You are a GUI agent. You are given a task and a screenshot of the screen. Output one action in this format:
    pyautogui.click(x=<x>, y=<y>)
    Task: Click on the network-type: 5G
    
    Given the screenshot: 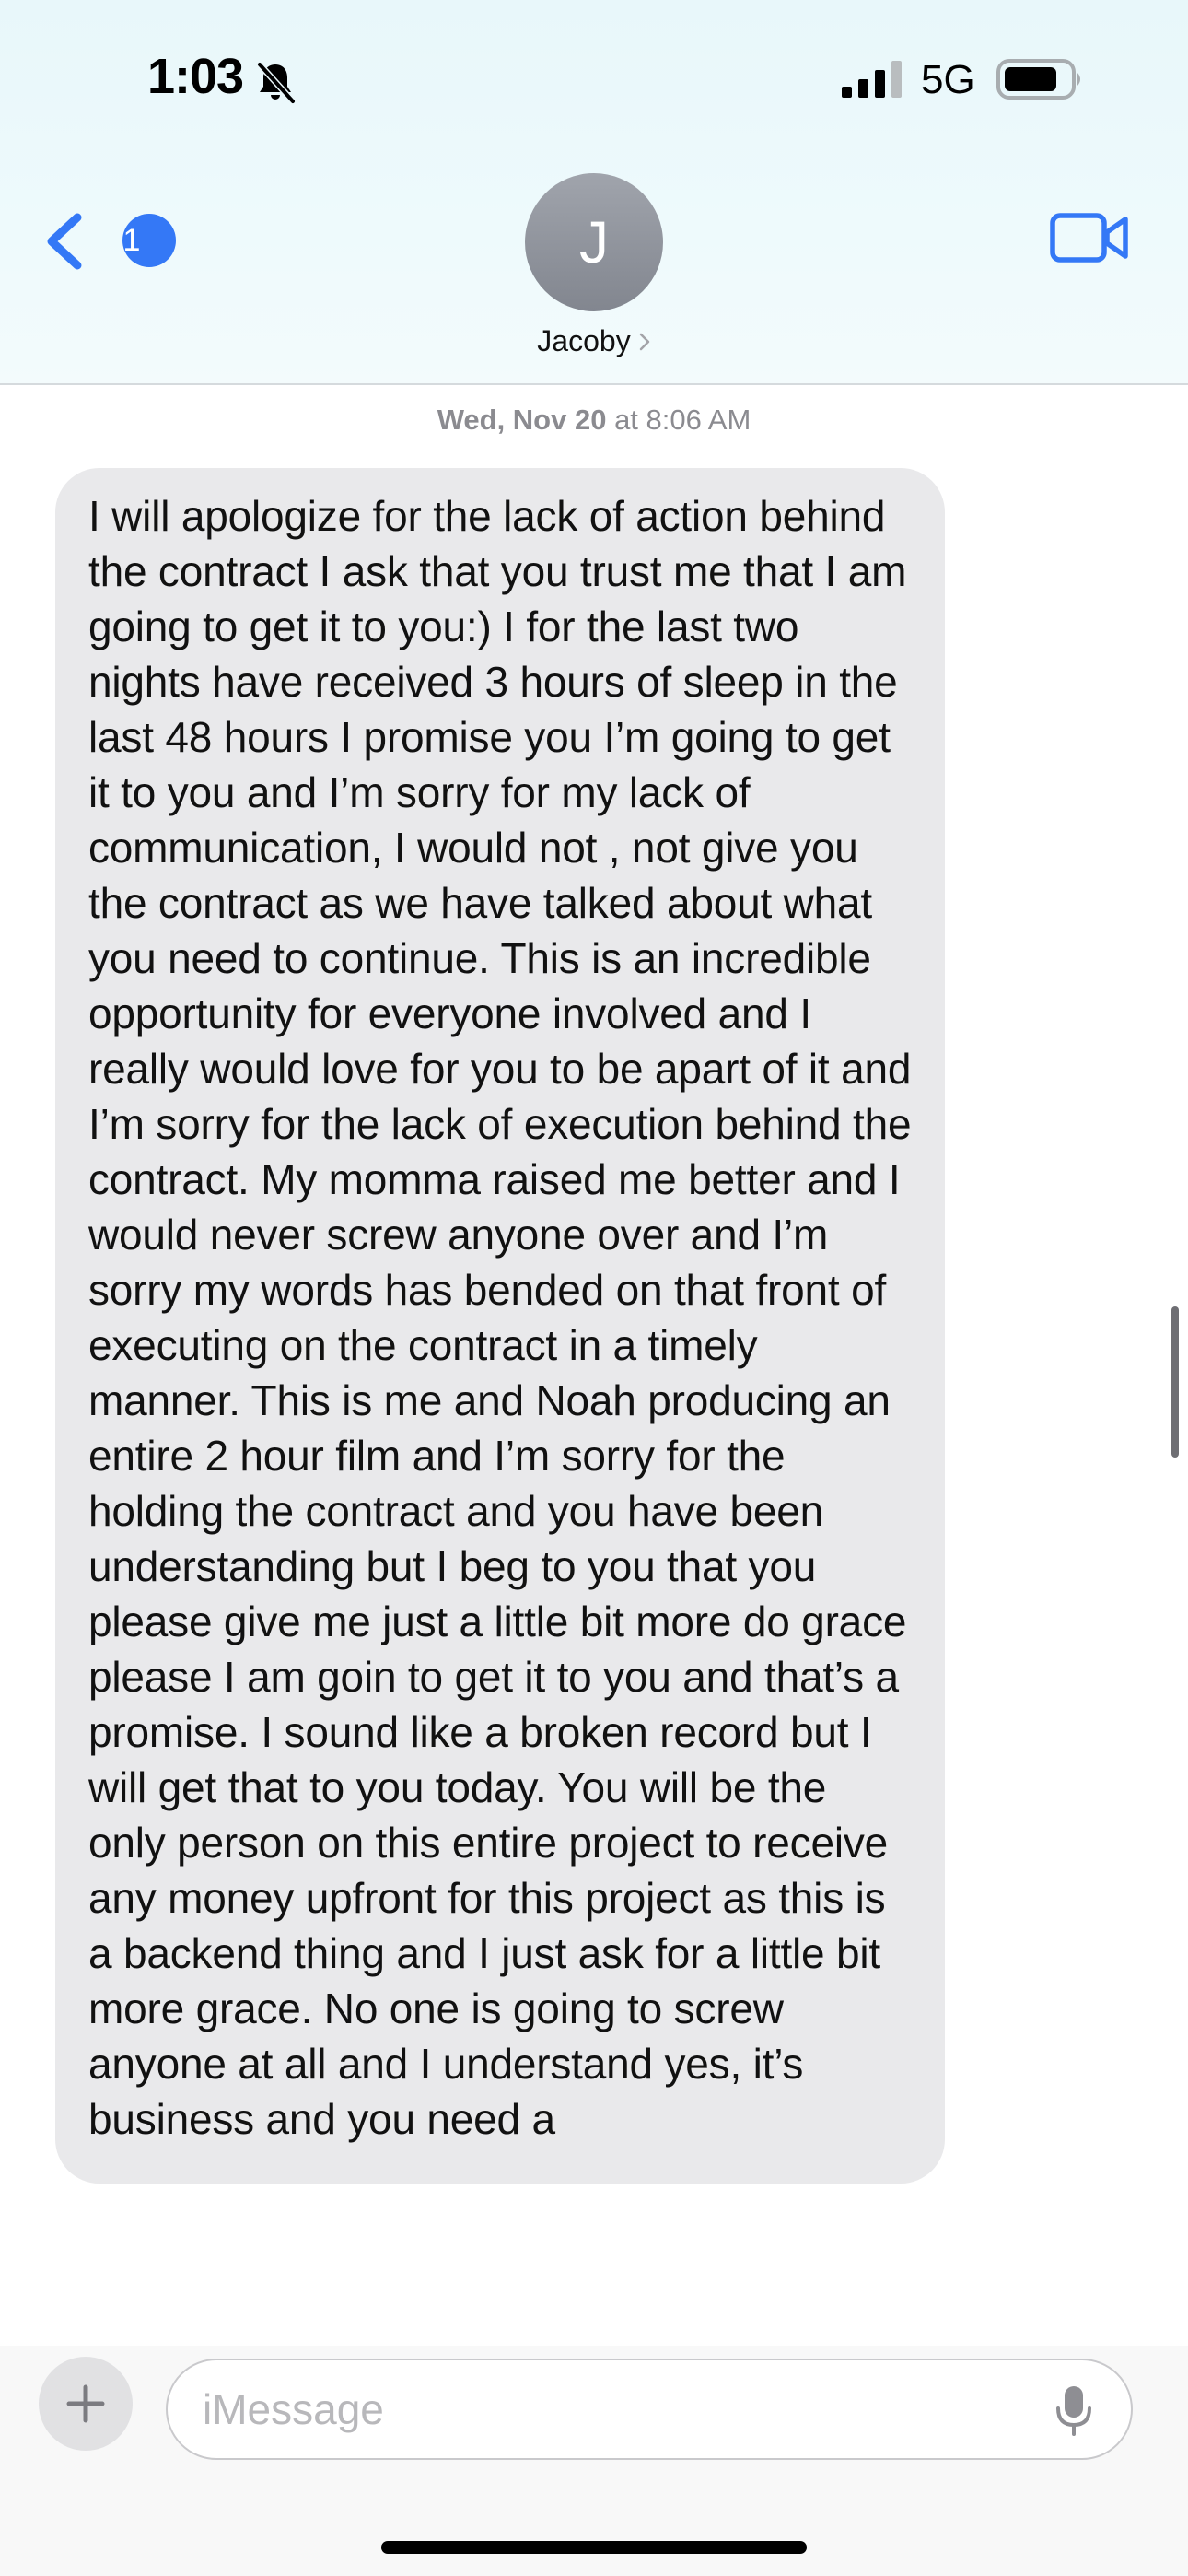 What is the action you would take?
    pyautogui.click(x=948, y=79)
    